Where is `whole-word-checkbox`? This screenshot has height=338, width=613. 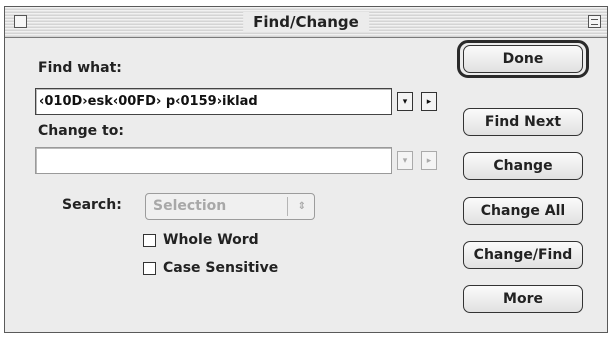
whole-word-checkbox is located at coordinates (149, 240).